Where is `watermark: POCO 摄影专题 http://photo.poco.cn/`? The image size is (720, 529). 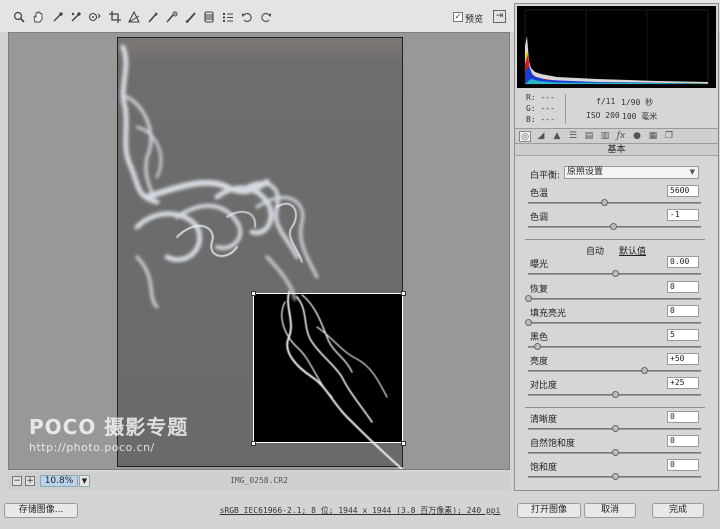
watermark: POCO 摄影专题 http://photo.poco.cn/ is located at coordinates (108, 432).